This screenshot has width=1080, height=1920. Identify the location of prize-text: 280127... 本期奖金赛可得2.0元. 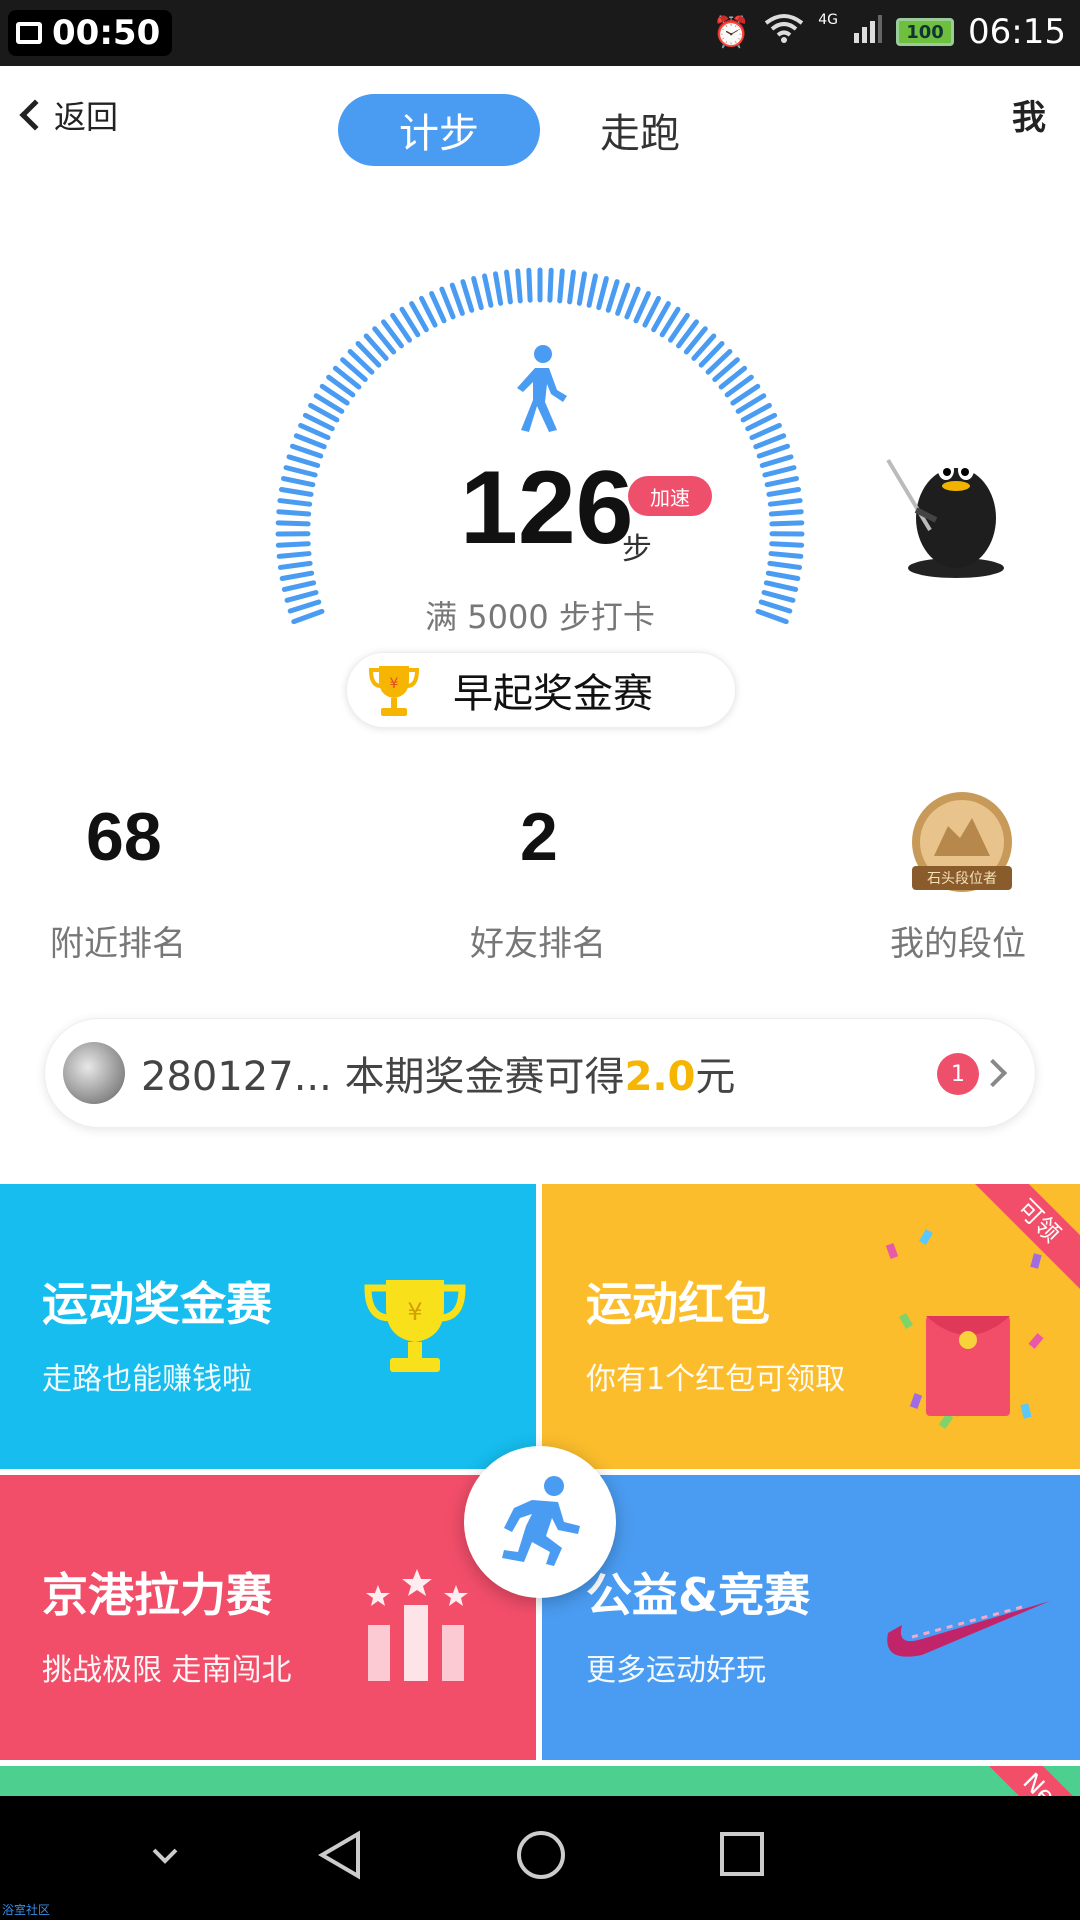
(438, 1073).